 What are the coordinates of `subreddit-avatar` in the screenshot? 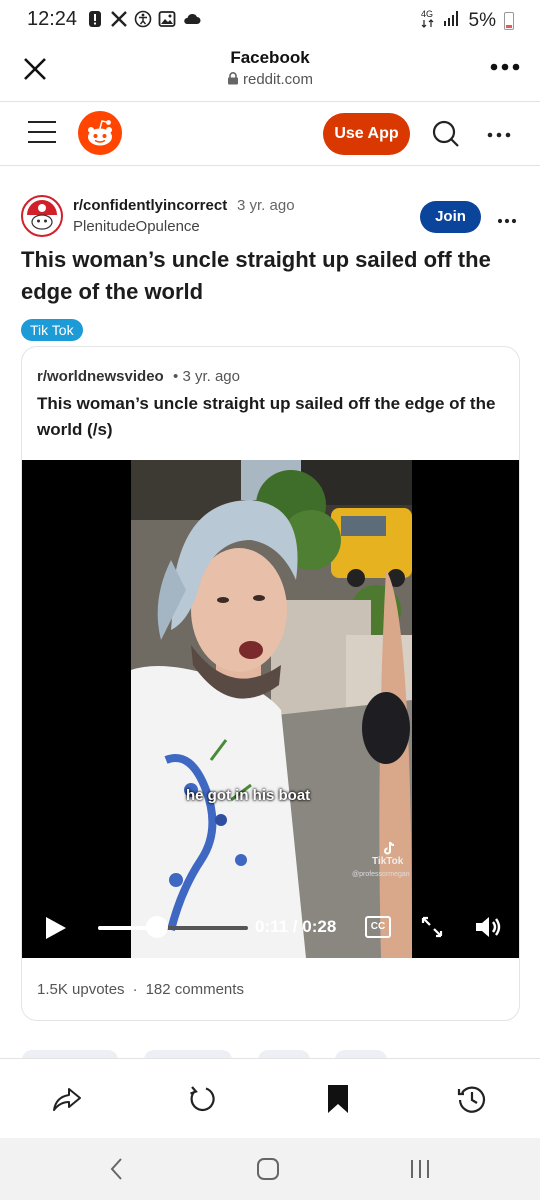 It's located at (42, 216).